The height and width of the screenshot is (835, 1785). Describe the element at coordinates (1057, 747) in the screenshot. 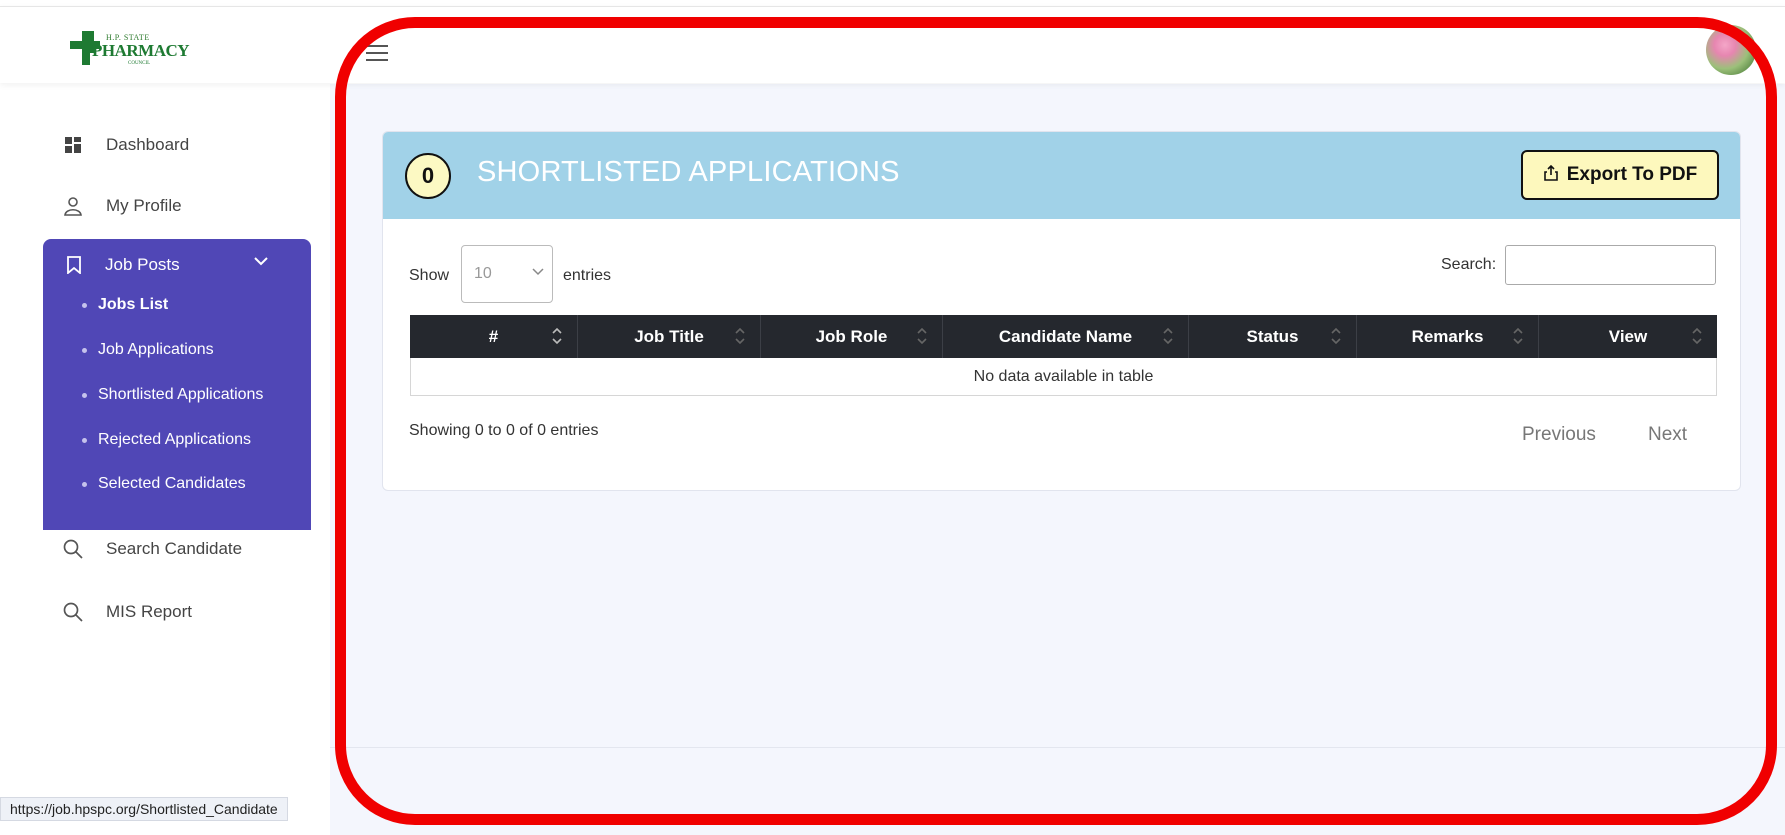

I see `footer-divider` at that location.